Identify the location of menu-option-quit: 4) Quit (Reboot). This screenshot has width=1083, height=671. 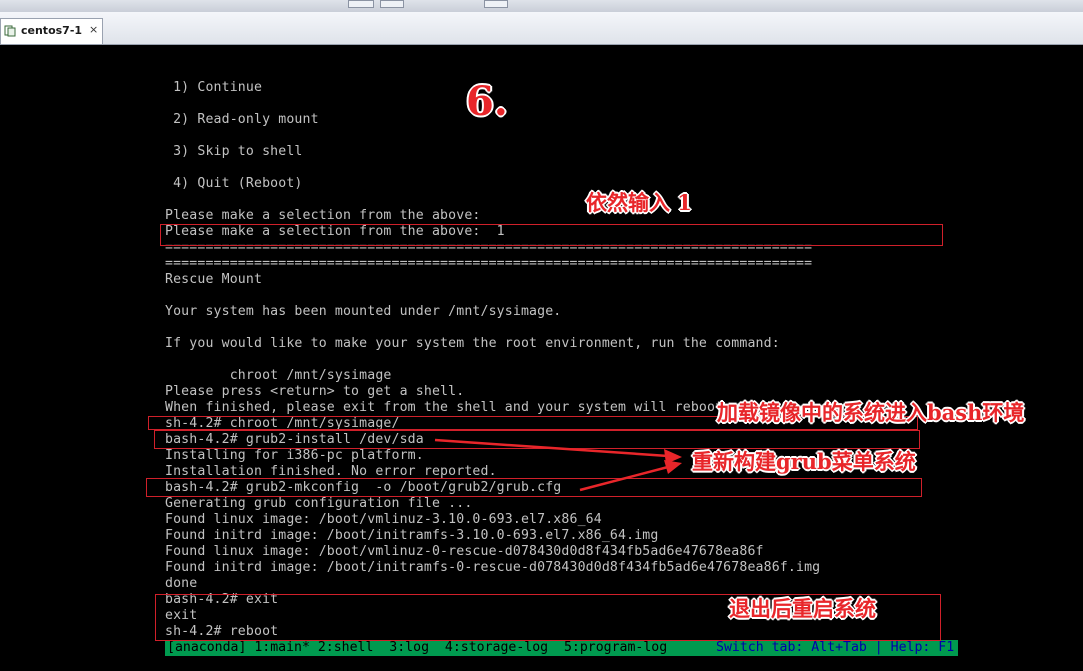
(234, 183).